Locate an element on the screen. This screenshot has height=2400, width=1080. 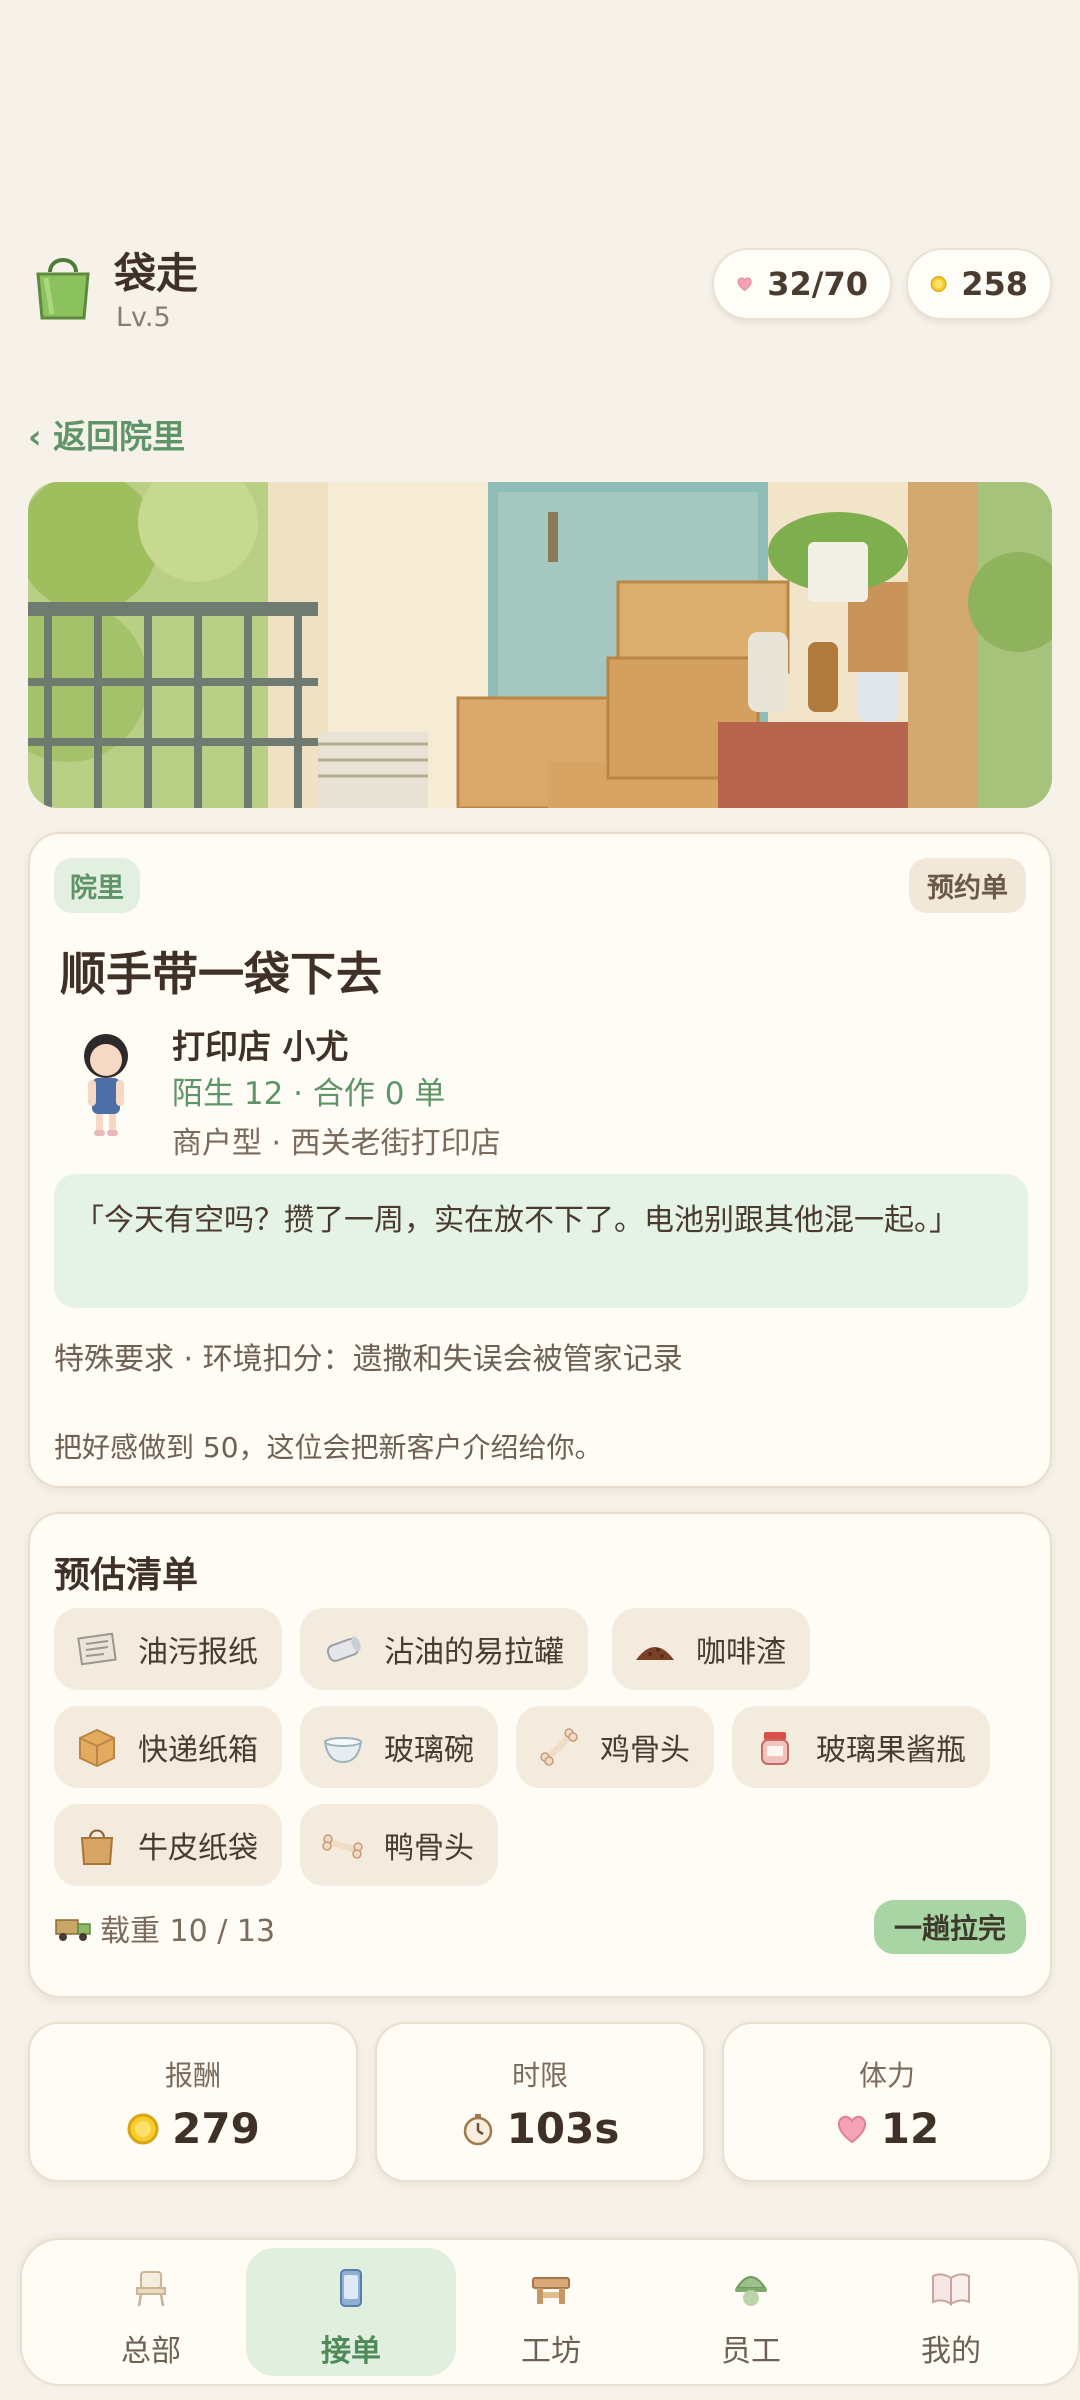
order-type-tag: 预约单 is located at coordinates (967, 885).